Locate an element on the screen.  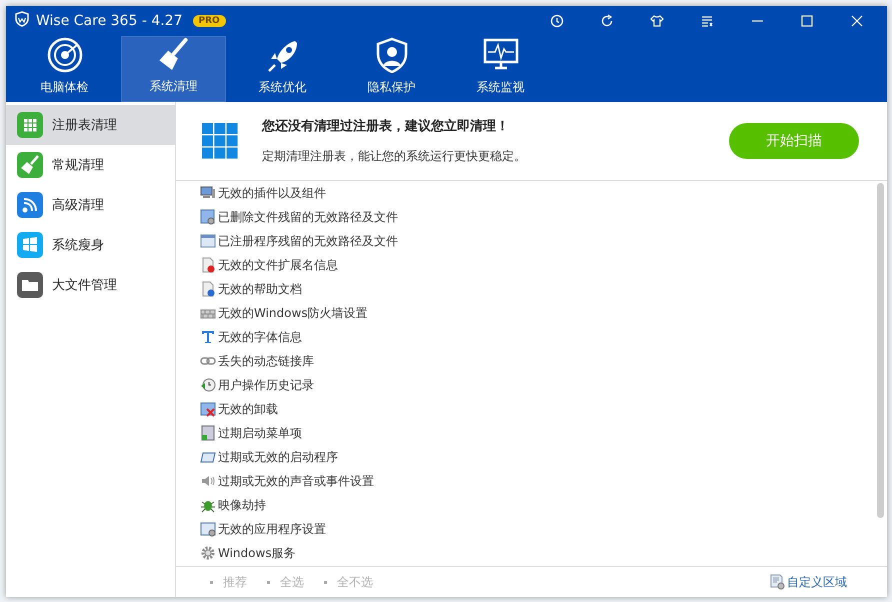
shirt-icon is located at coordinates (657, 21).